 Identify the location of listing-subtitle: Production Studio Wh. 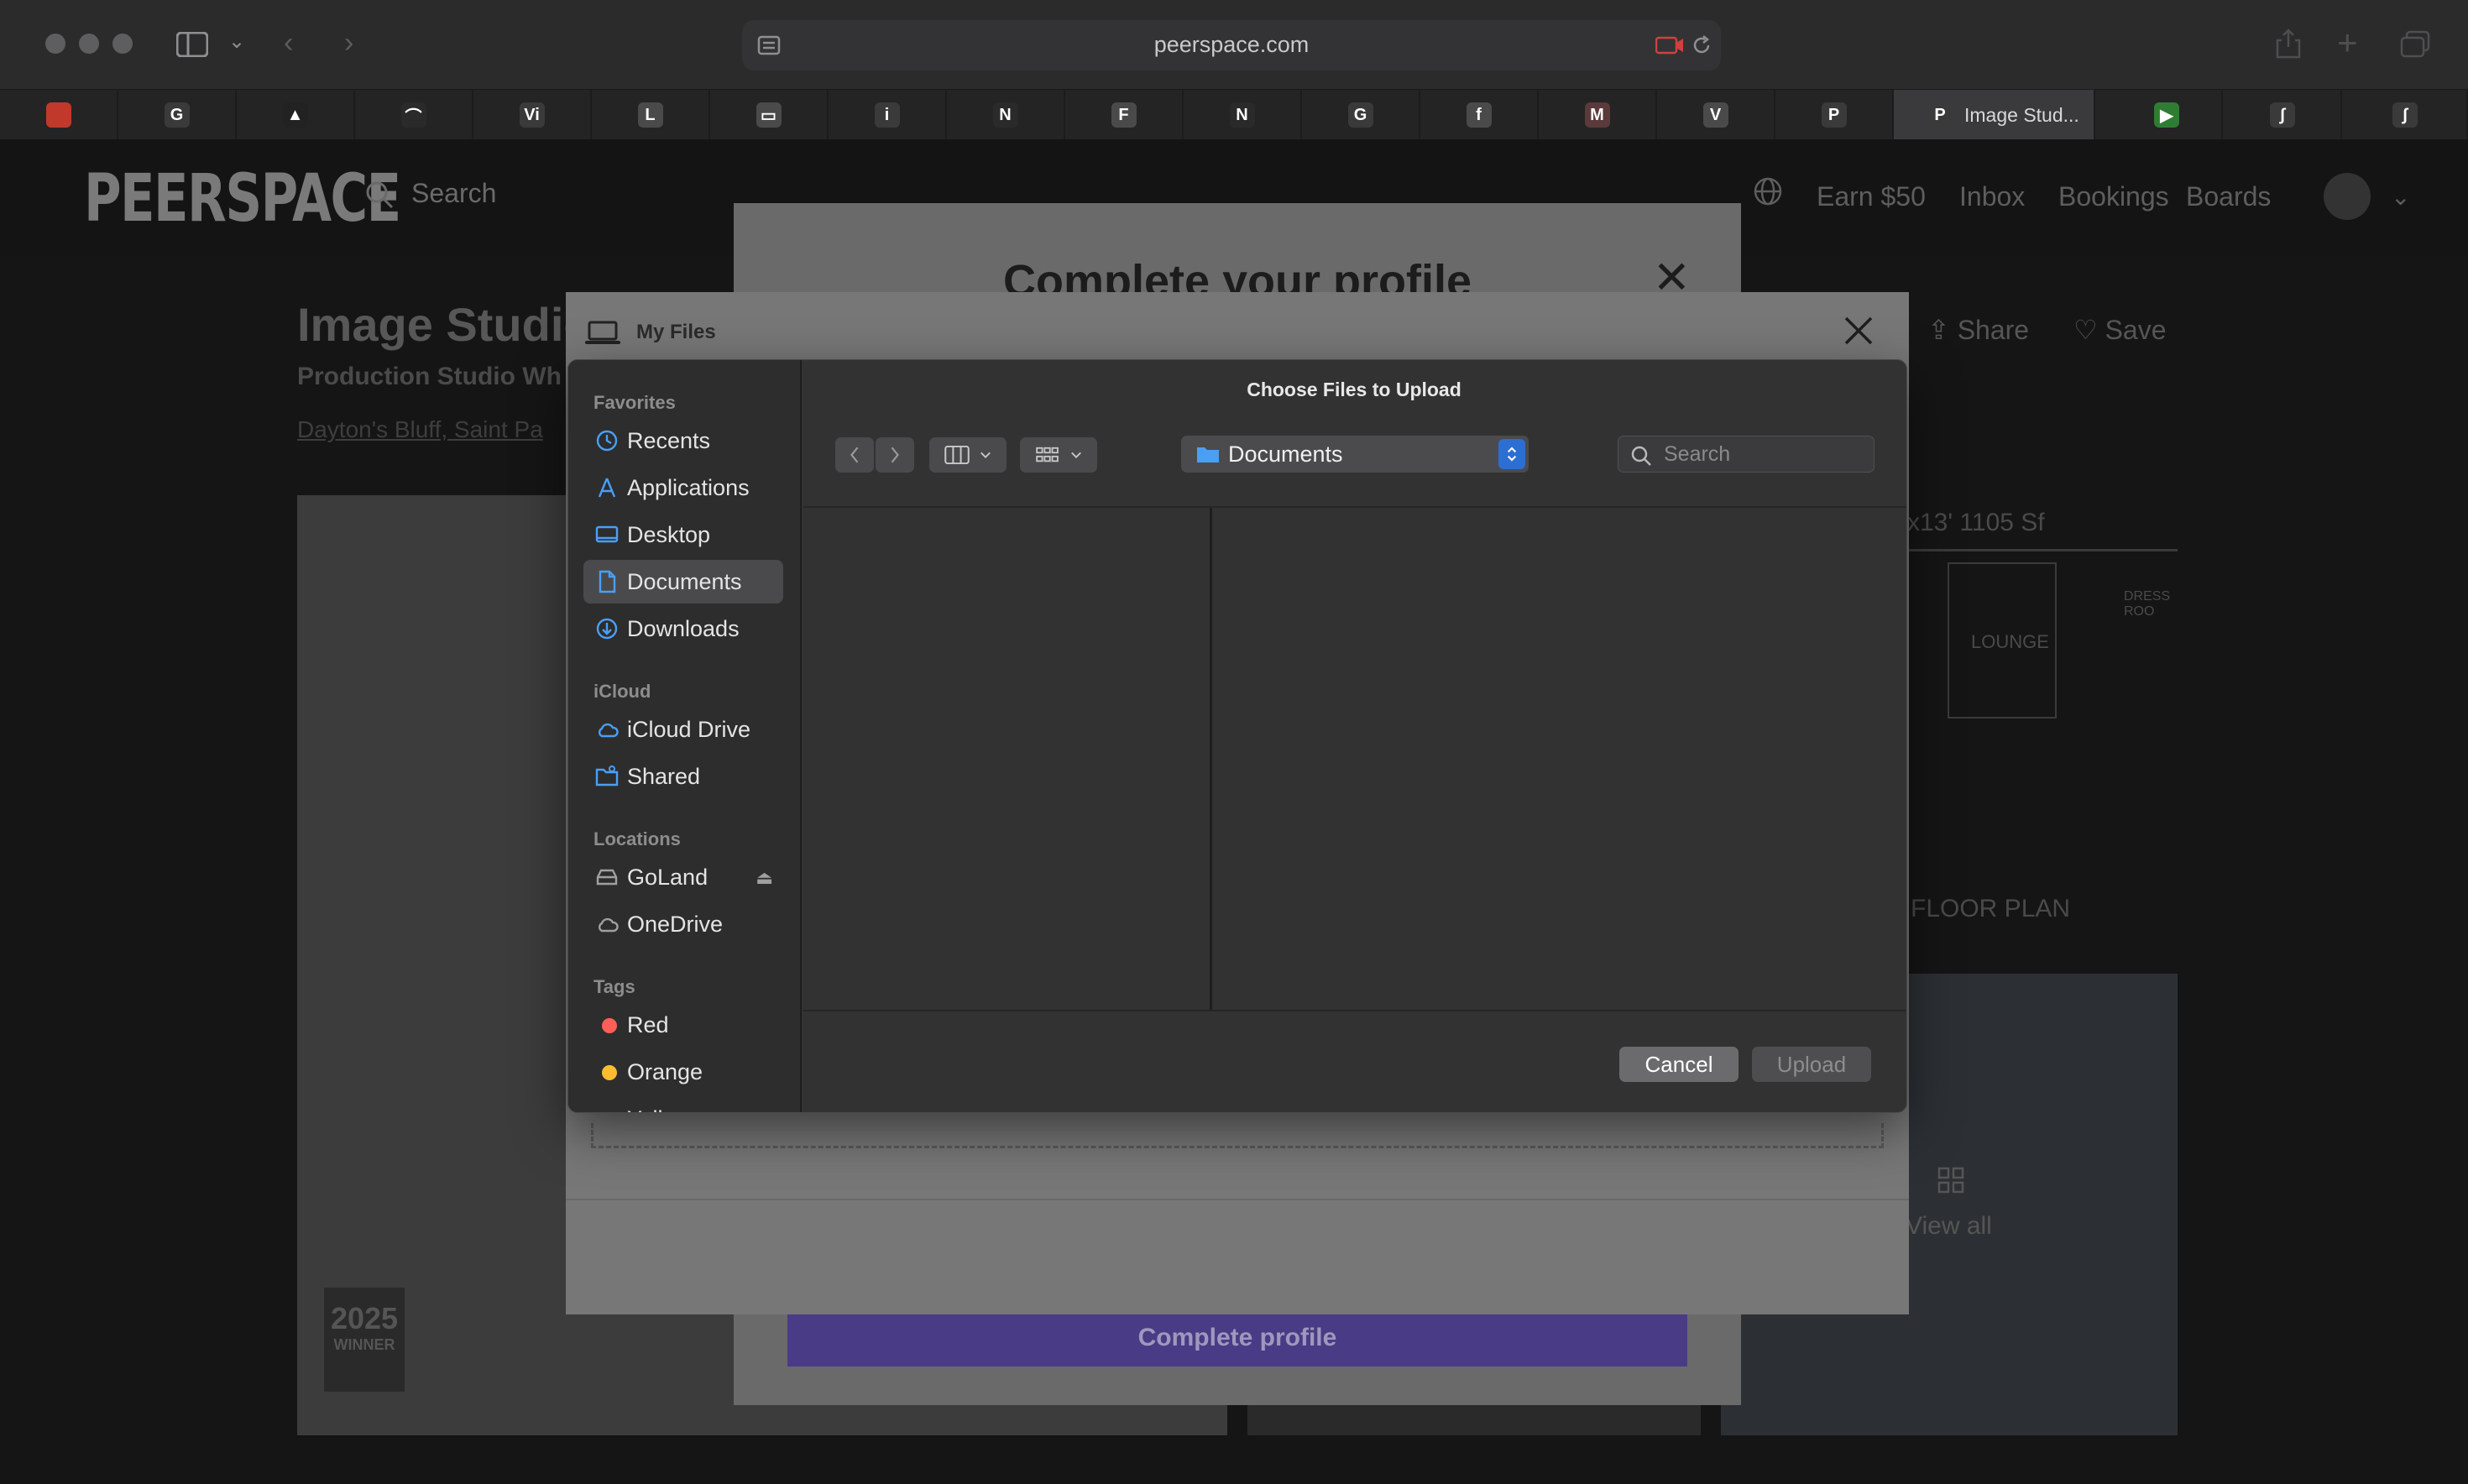
(429, 376).